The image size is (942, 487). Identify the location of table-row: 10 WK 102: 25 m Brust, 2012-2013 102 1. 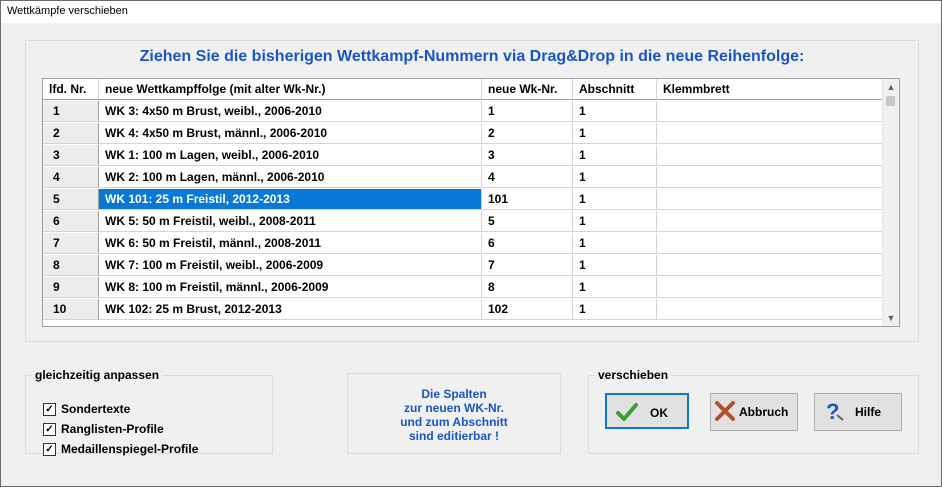
(463, 310).